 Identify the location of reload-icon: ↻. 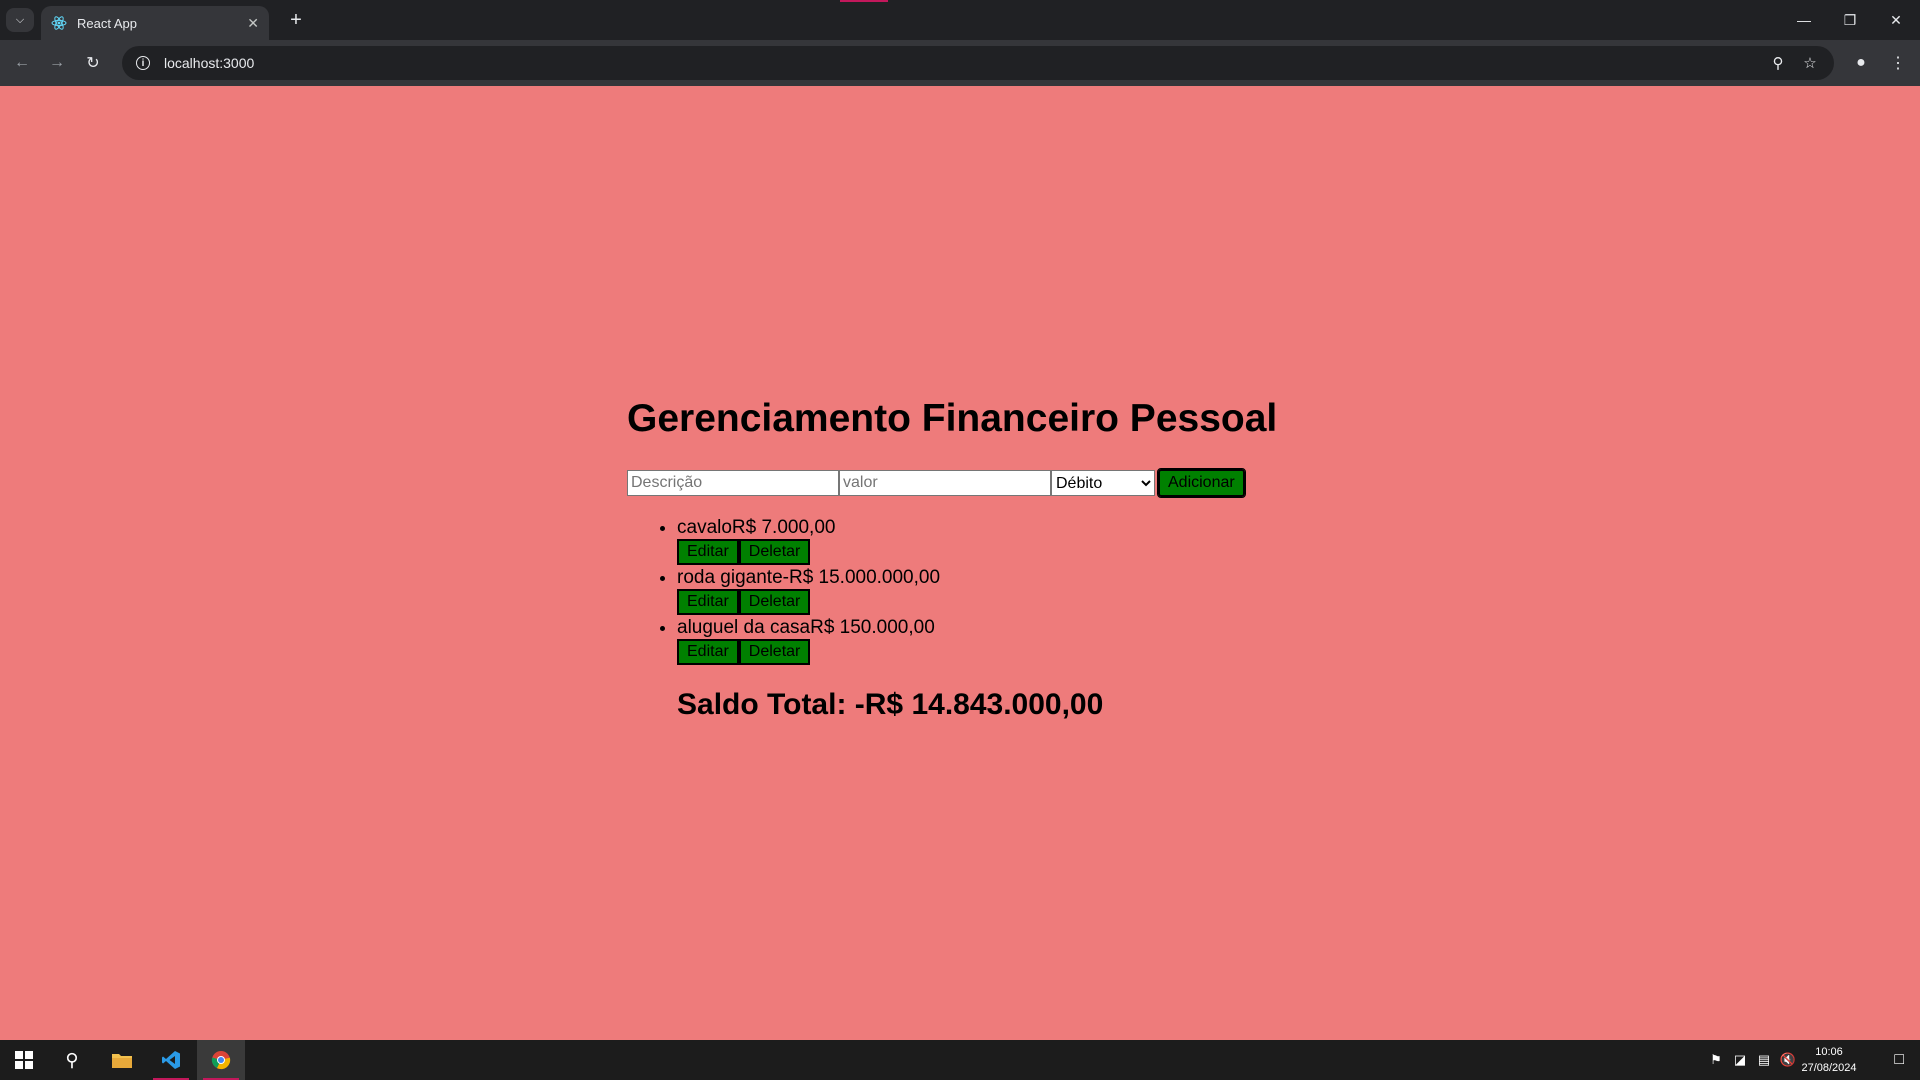
(93, 63).